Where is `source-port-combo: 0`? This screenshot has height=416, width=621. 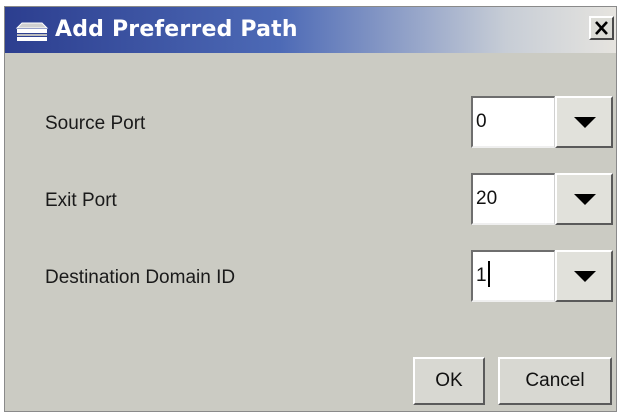 source-port-combo: 0 is located at coordinates (542, 122).